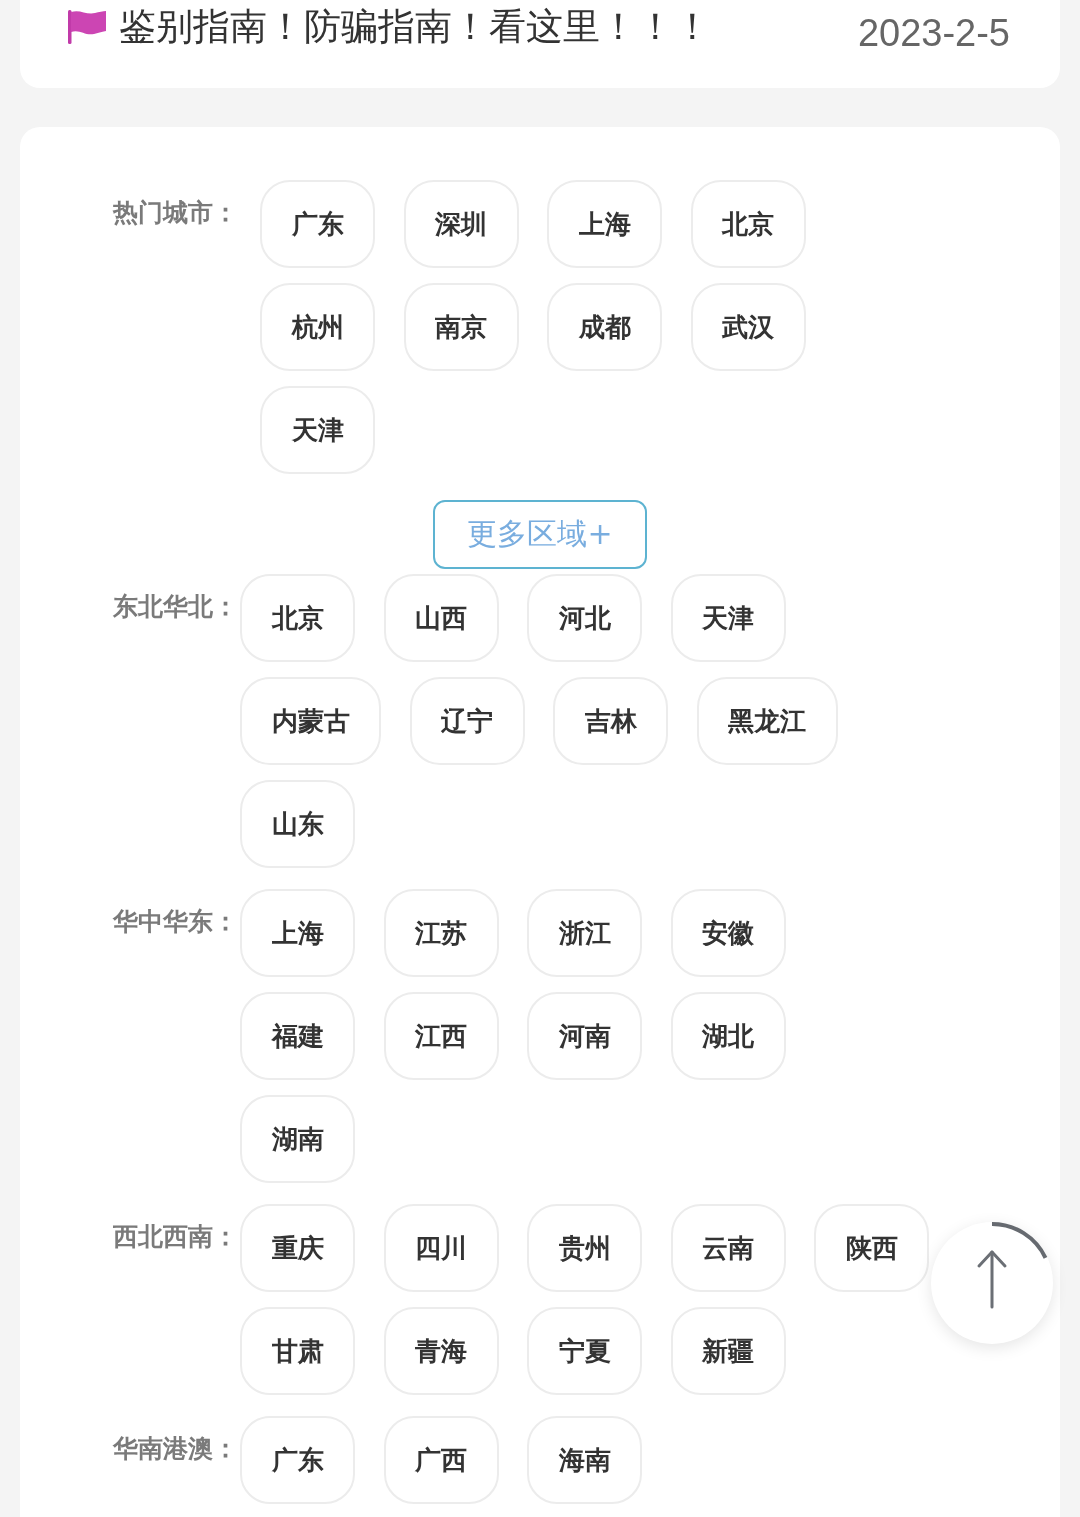  Describe the element at coordinates (176, 213) in the screenshot. I see `section-label: 热门城市：` at that location.